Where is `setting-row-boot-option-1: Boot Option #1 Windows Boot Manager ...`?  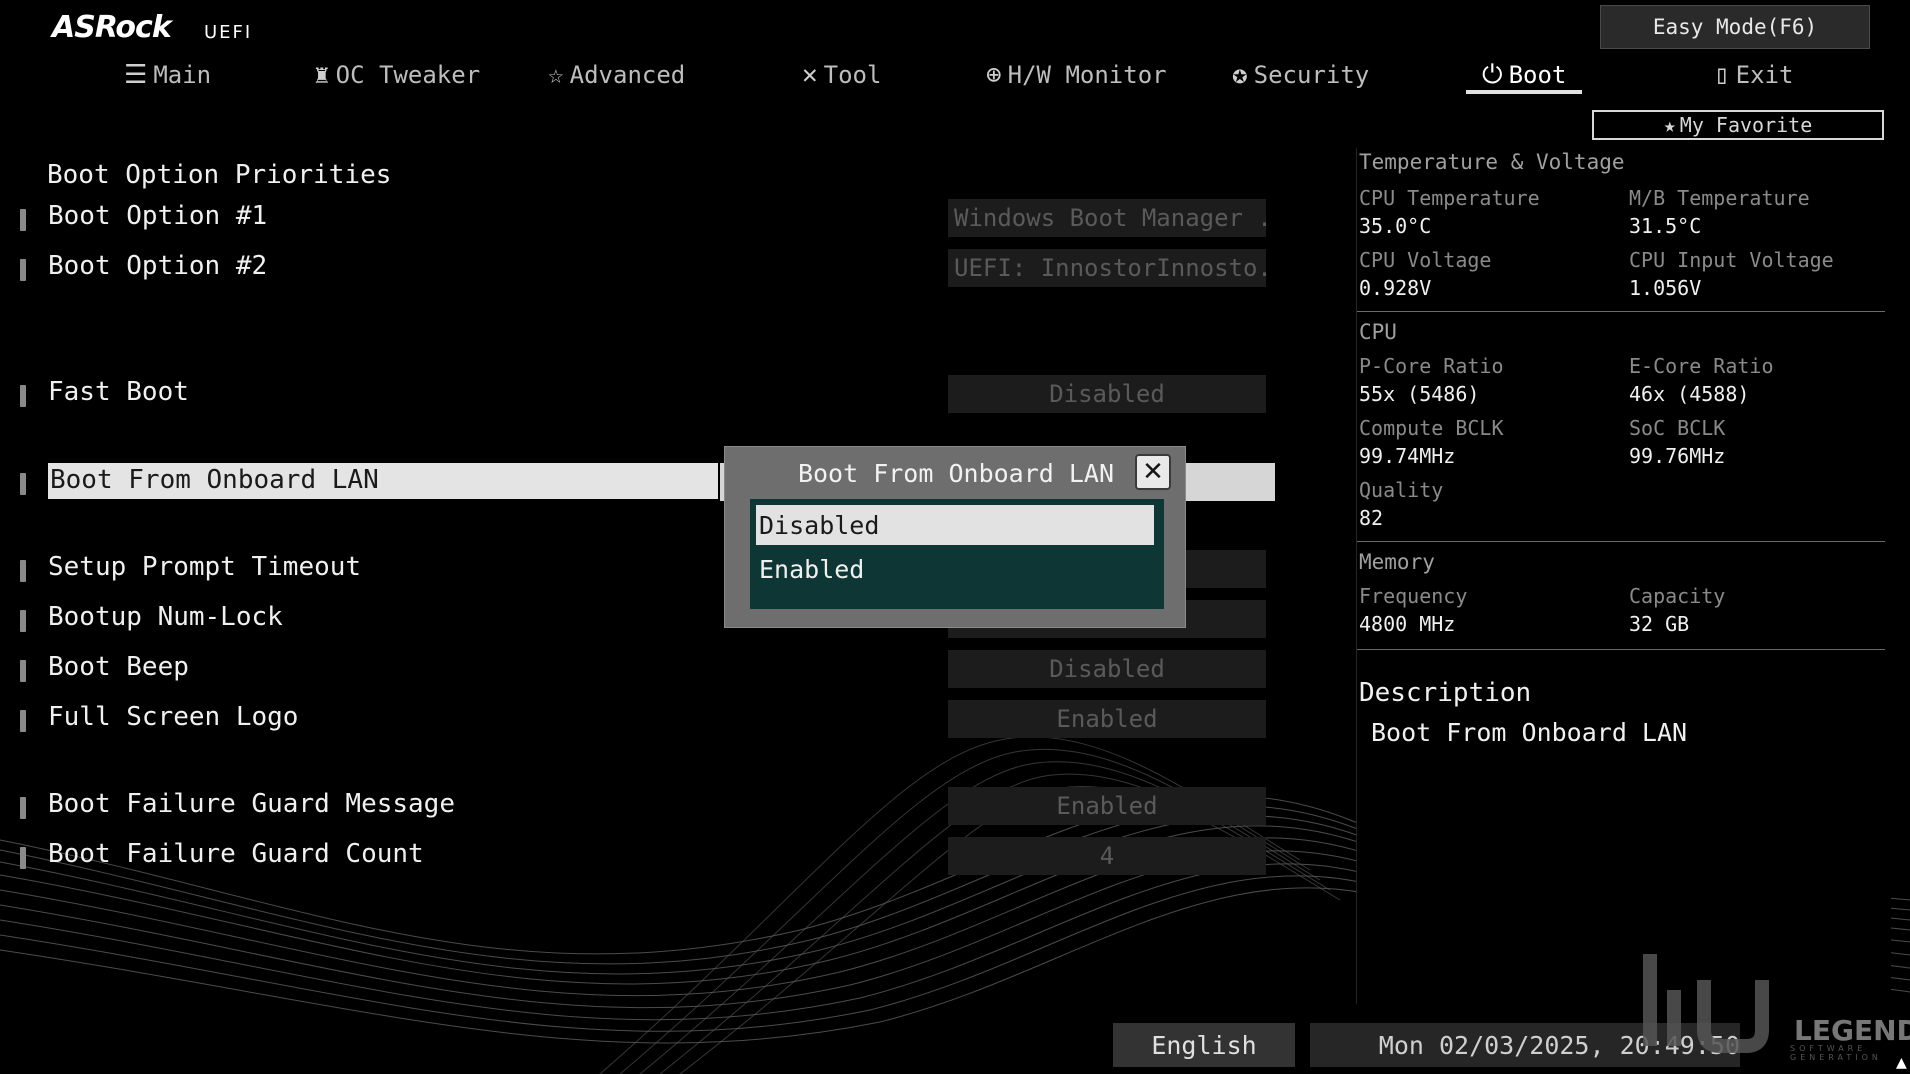
setting-row-boot-option-1: Boot Option #1 Windows Boot Manager ... is located at coordinates (645, 219).